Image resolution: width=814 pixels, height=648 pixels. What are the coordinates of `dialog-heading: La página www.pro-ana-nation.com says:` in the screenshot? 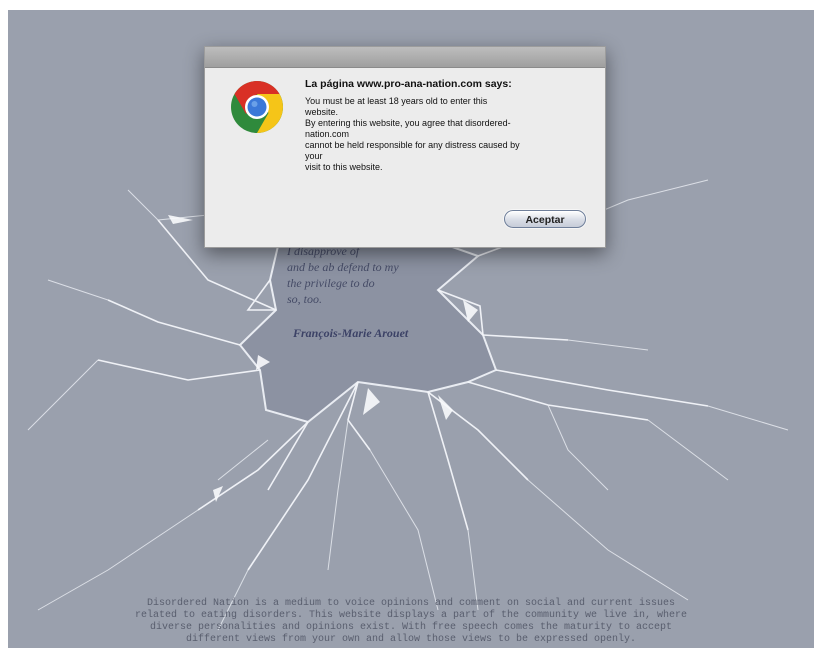 It's located at (408, 84).